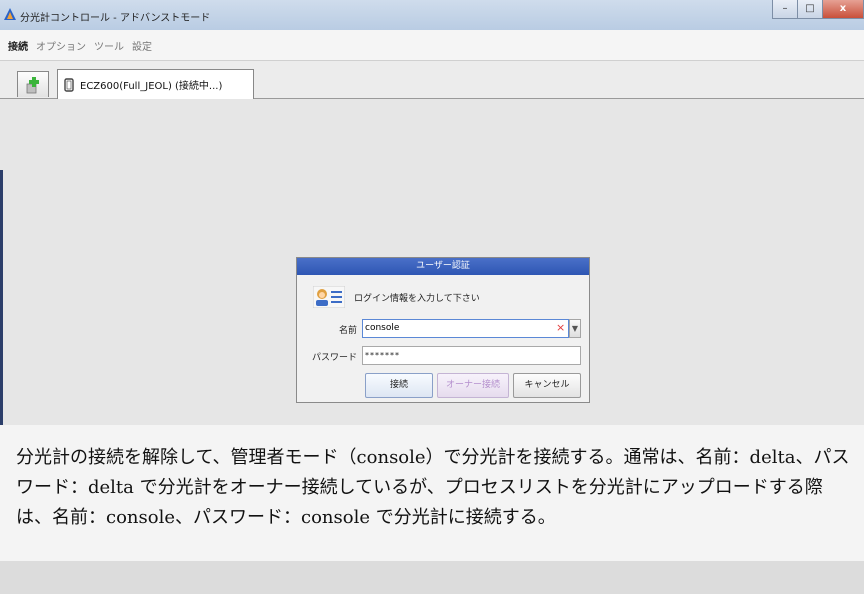 The height and width of the screenshot is (594, 864). I want to click on bottom-strip, so click(432, 577).